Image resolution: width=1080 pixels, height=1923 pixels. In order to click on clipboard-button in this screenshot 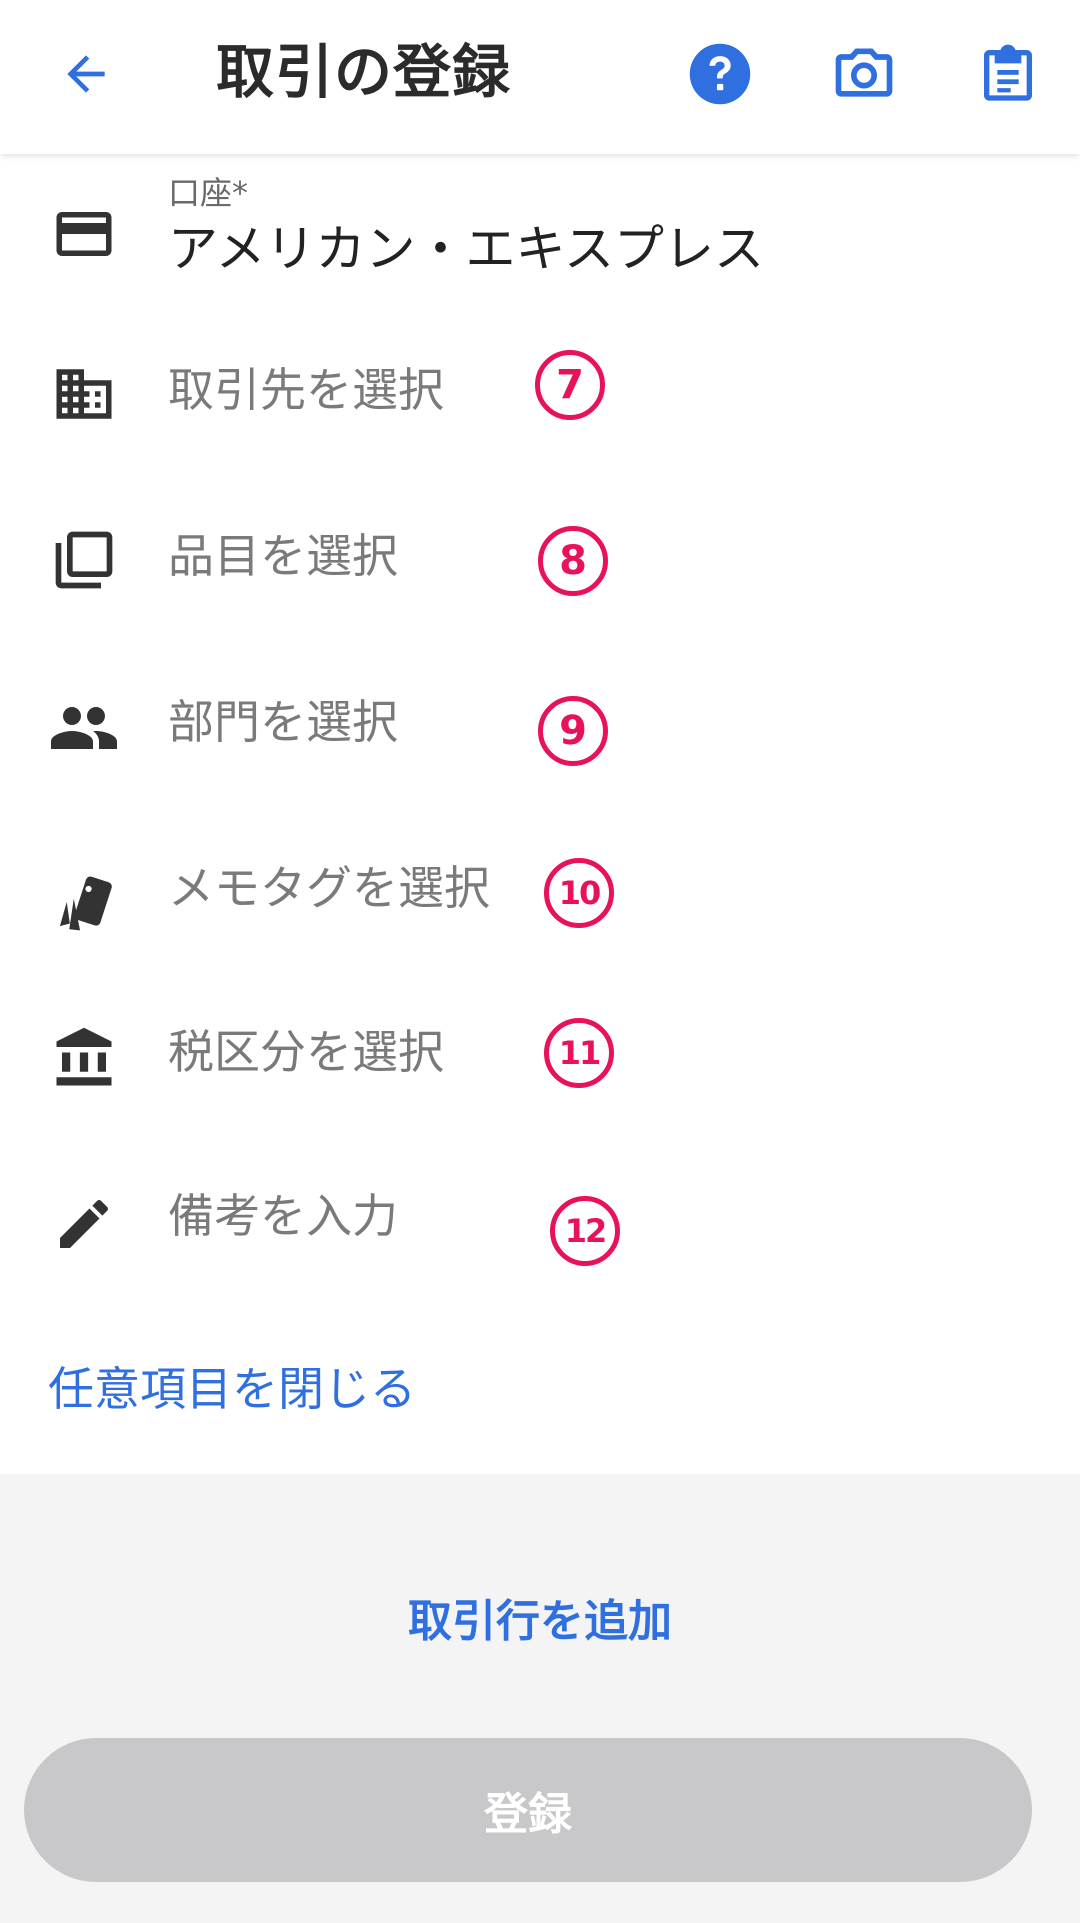, I will do `click(1008, 74)`.